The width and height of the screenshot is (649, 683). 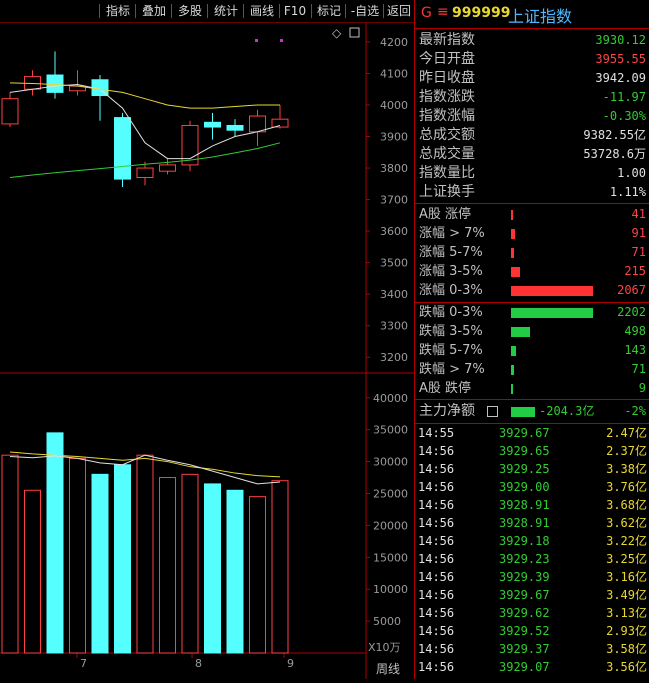 I want to click on price-tick-label: 3300, so click(x=394, y=326).